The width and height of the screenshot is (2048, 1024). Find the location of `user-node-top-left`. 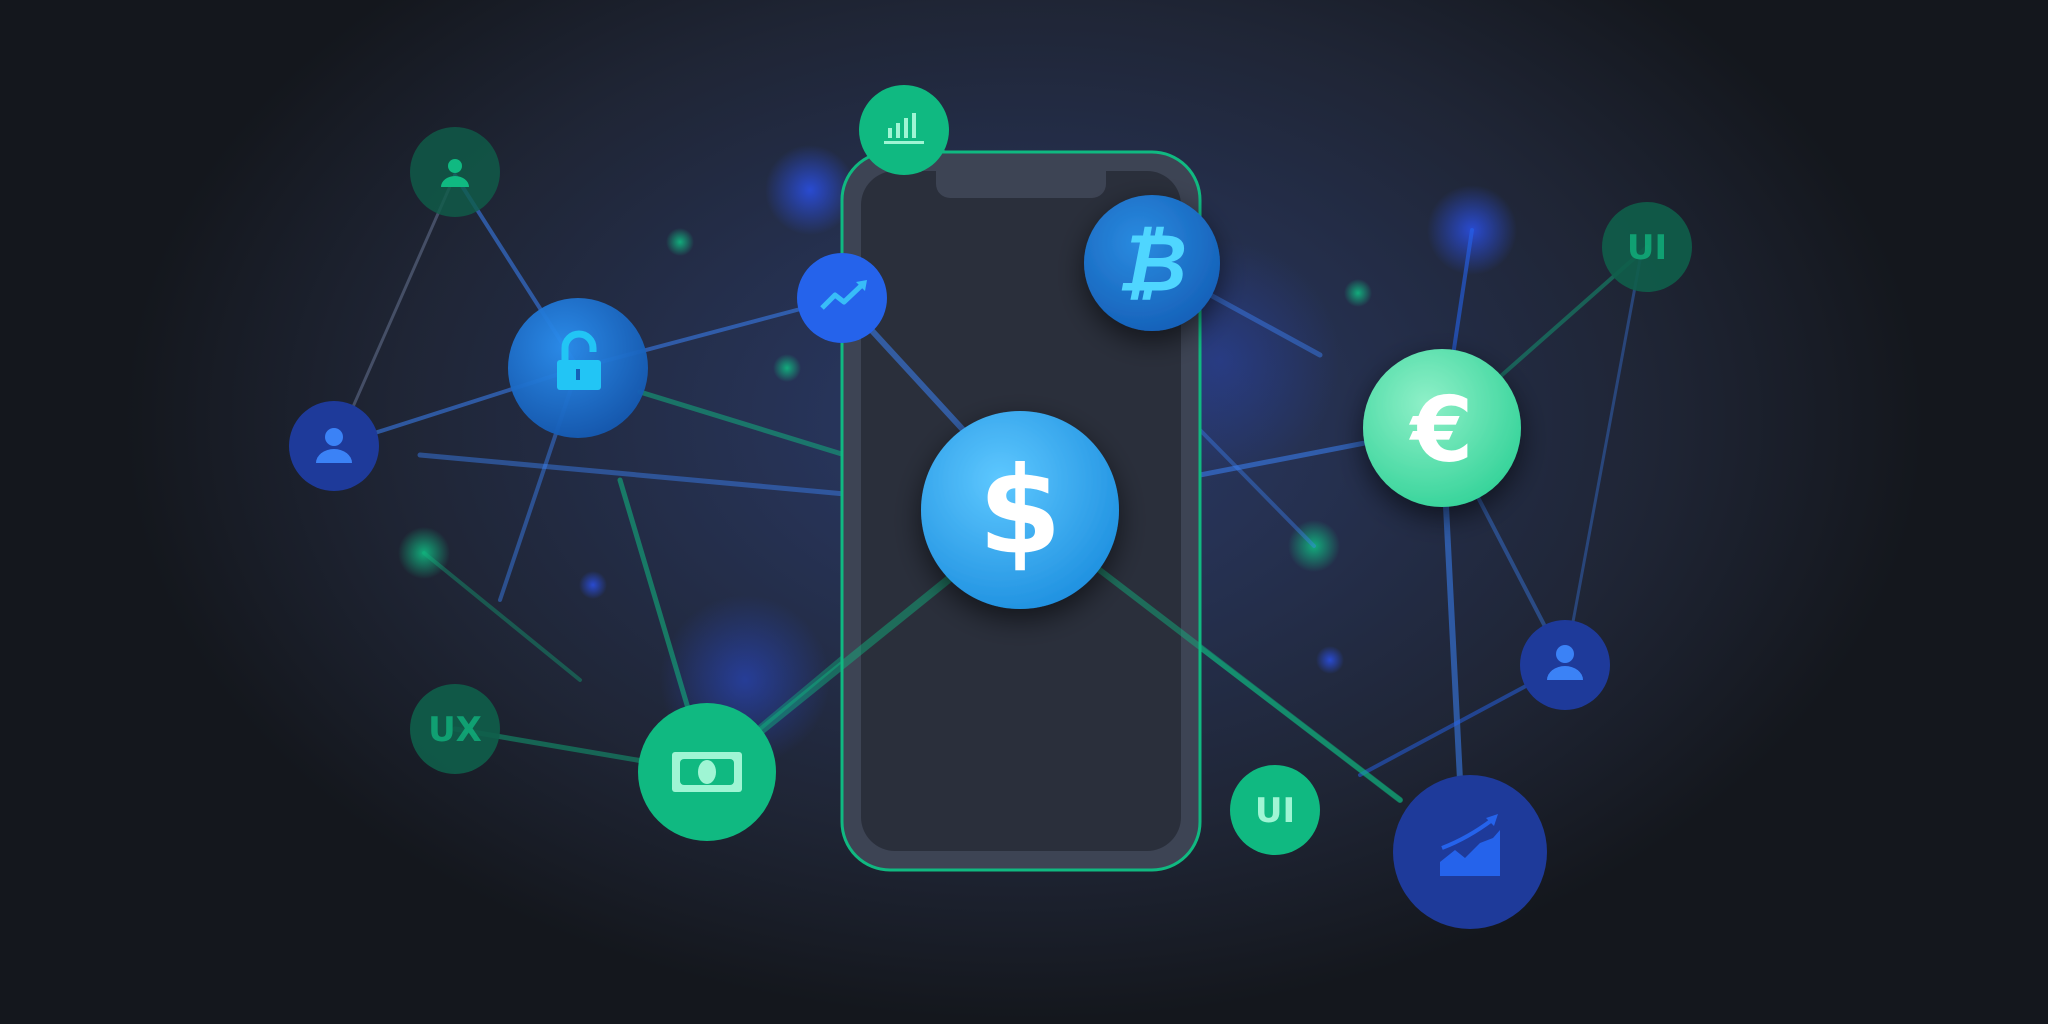

user-node-top-left is located at coordinates (455, 172).